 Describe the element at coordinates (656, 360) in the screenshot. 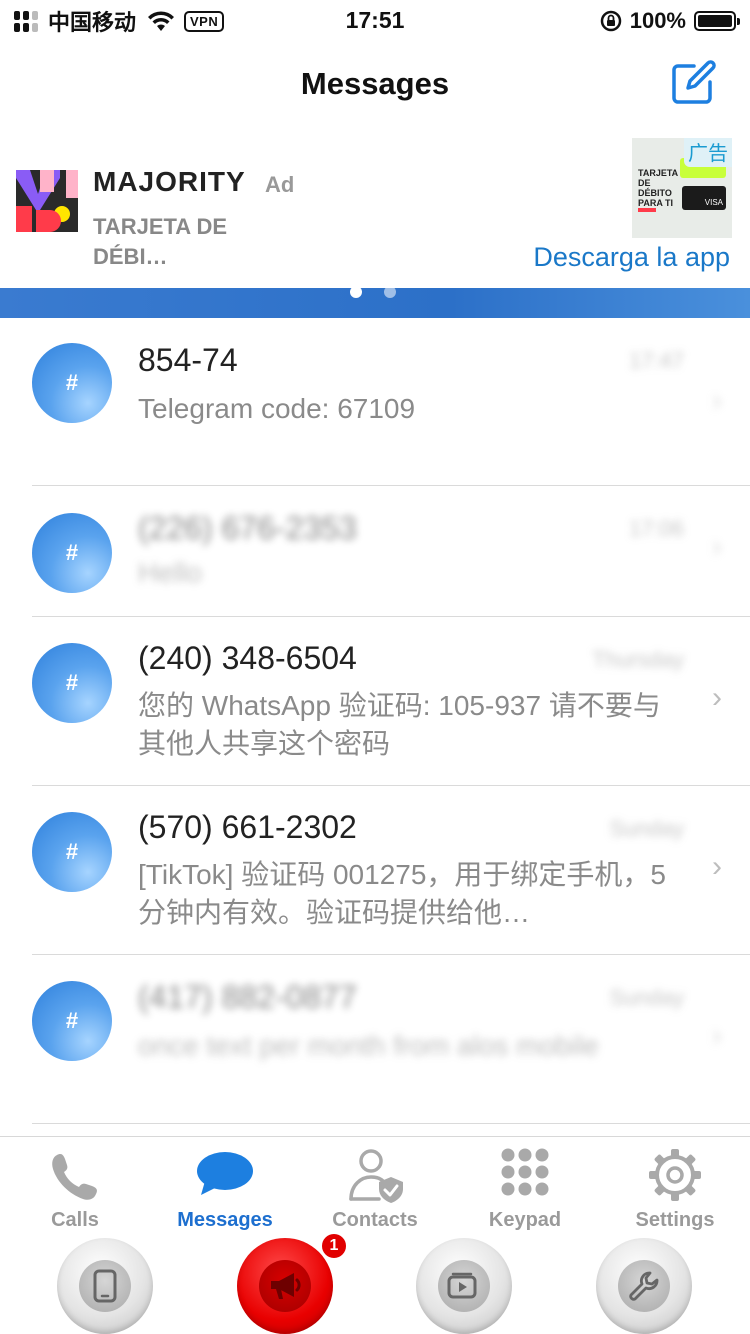

I see `message-time: 17:47` at that location.